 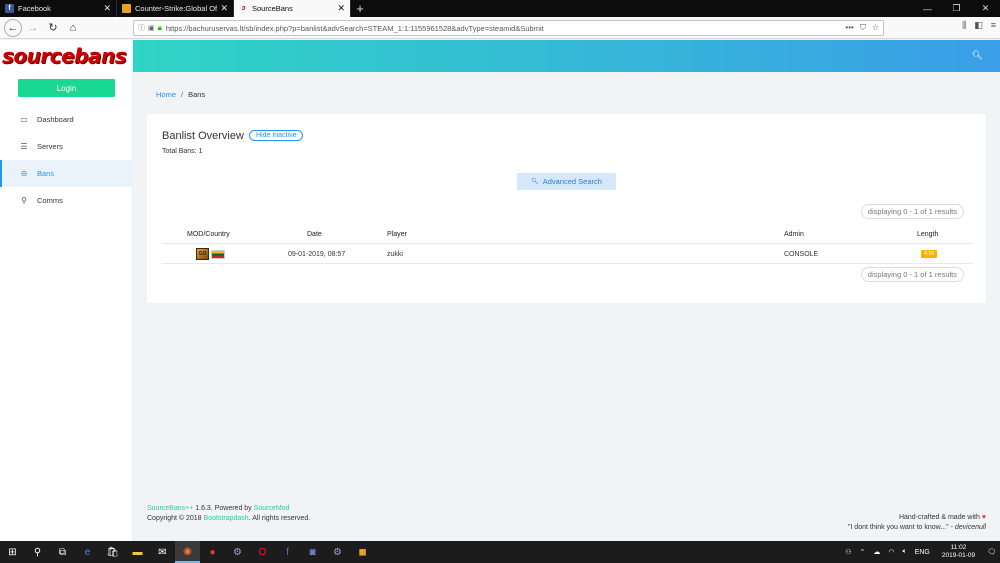 What do you see at coordinates (317, 254) in the screenshot?
I see `ban-date: 09-01-2019, 08:57` at bounding box center [317, 254].